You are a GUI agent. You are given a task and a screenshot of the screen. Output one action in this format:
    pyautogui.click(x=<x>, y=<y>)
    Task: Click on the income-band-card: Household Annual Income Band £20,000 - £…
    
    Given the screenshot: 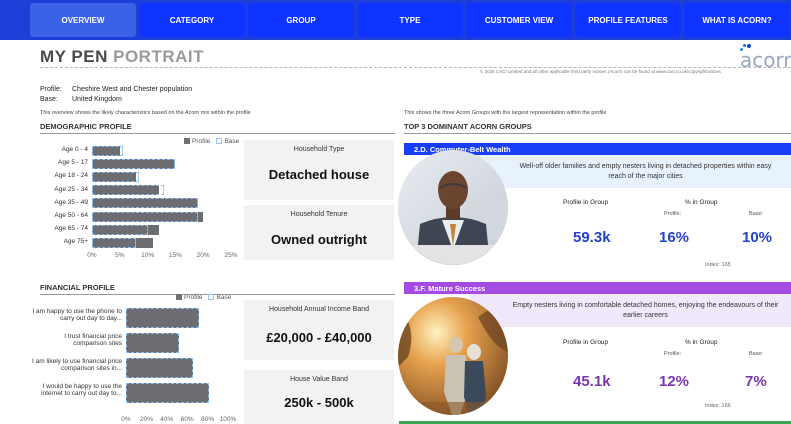 What is the action you would take?
    pyautogui.click(x=319, y=330)
    